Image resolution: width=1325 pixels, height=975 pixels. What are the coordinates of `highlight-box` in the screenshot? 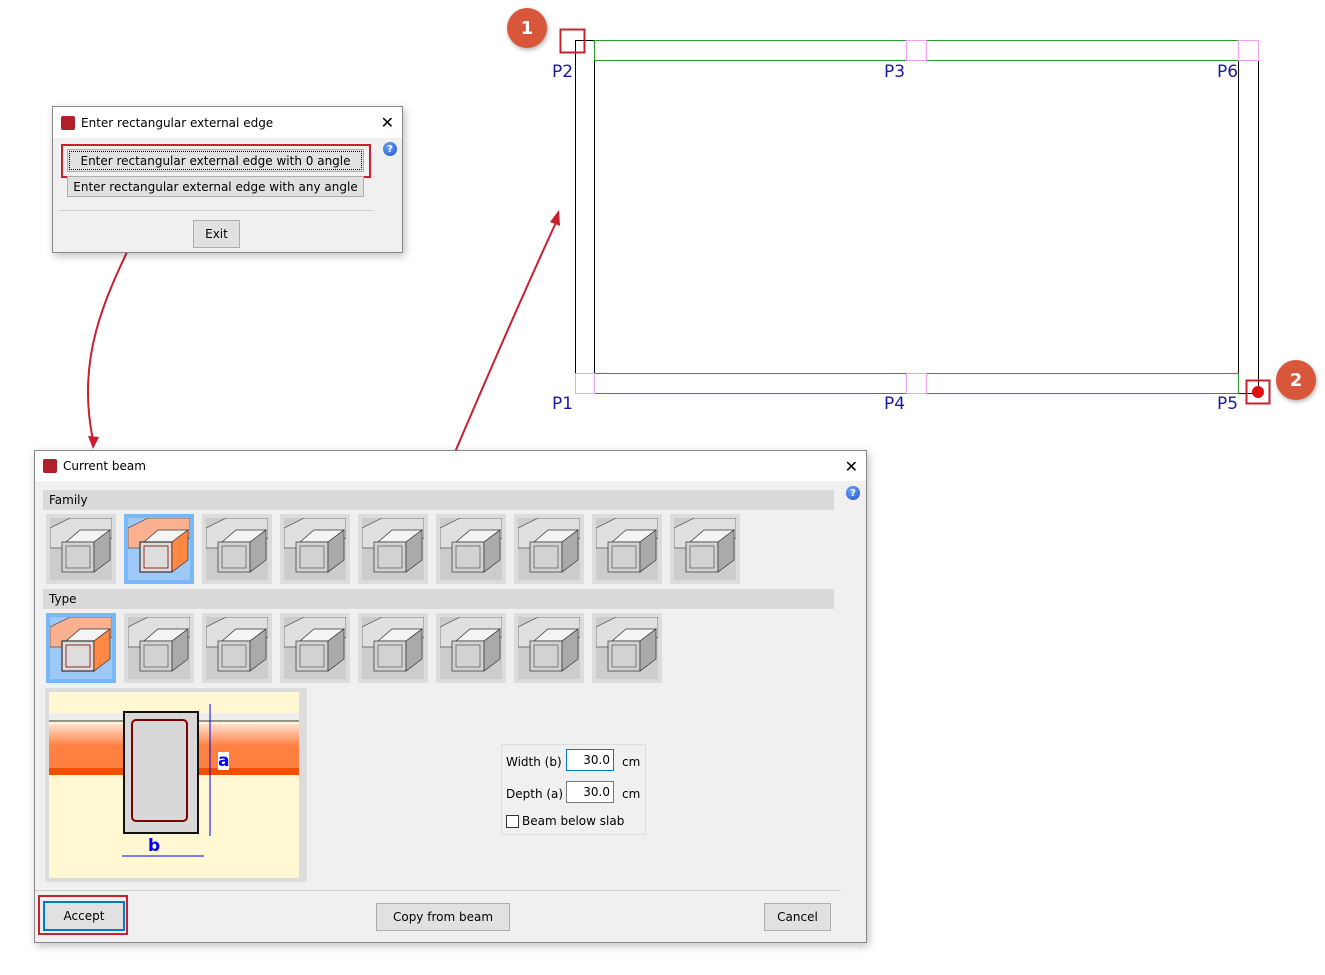 It's located at (216, 161).